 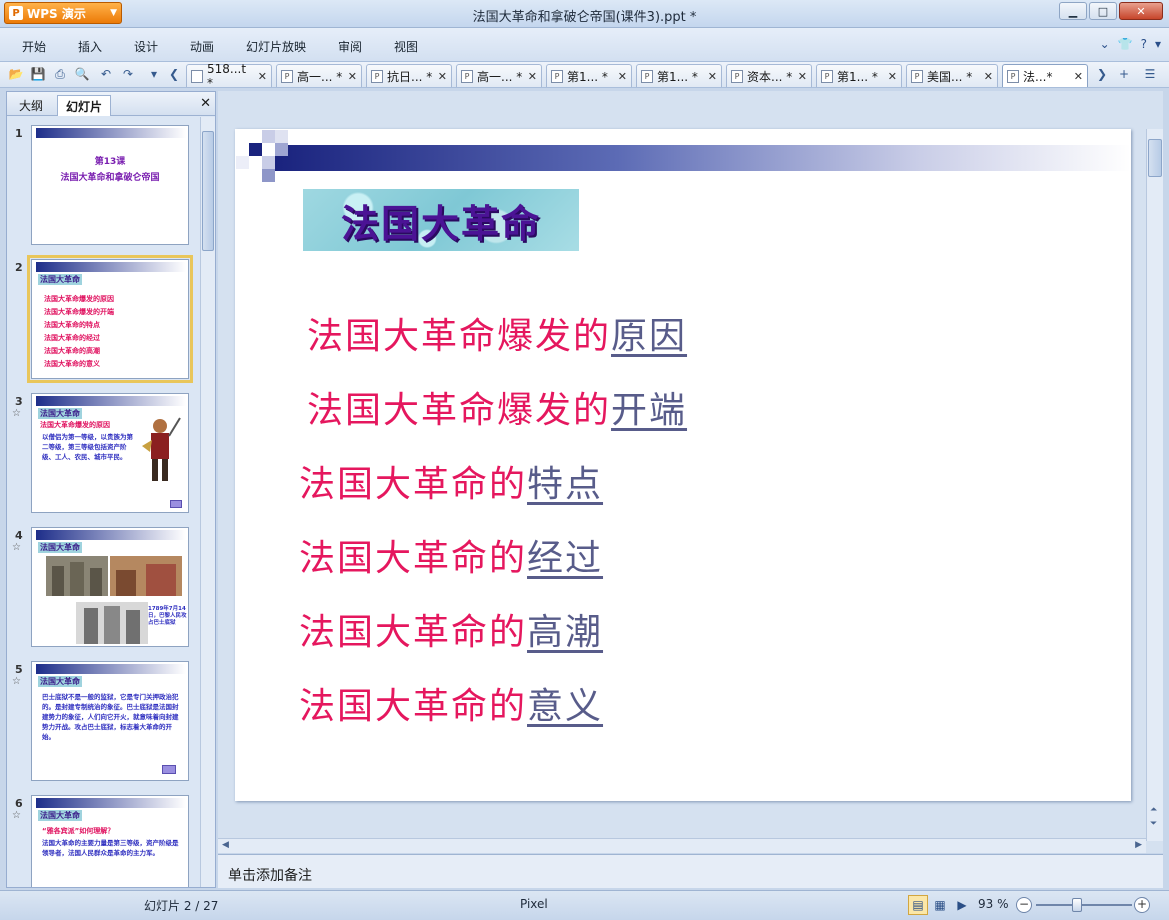 What do you see at coordinates (38, 74) in the screenshot?
I see `save-icon: 💾` at bounding box center [38, 74].